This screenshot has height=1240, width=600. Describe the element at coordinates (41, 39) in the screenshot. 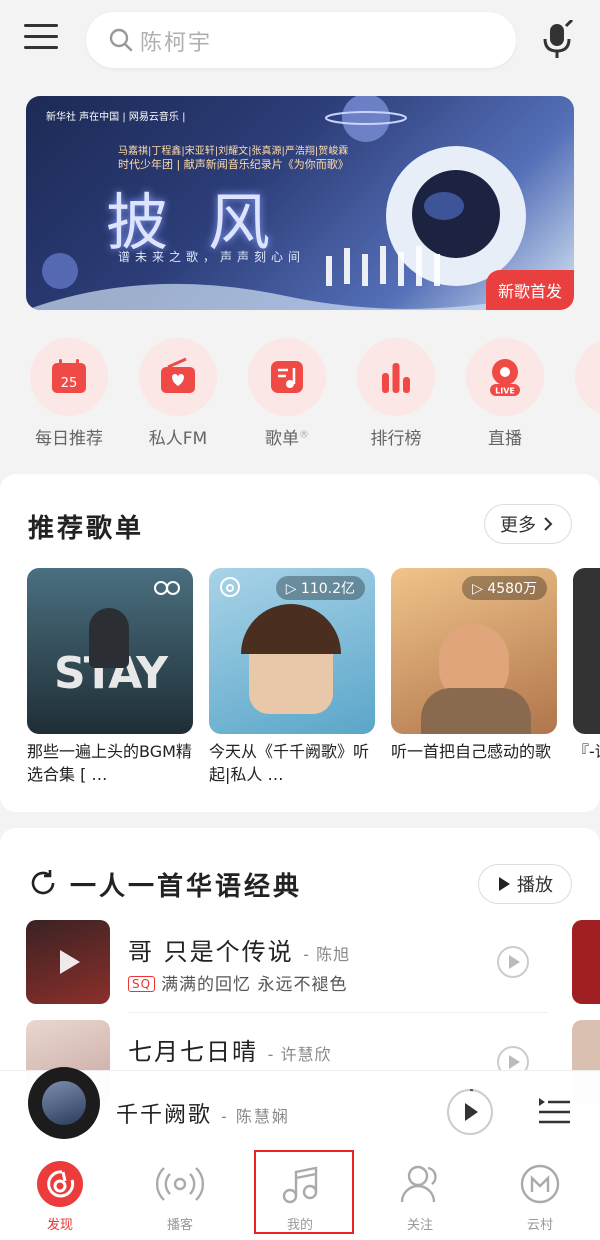

I see `menu-button` at that location.